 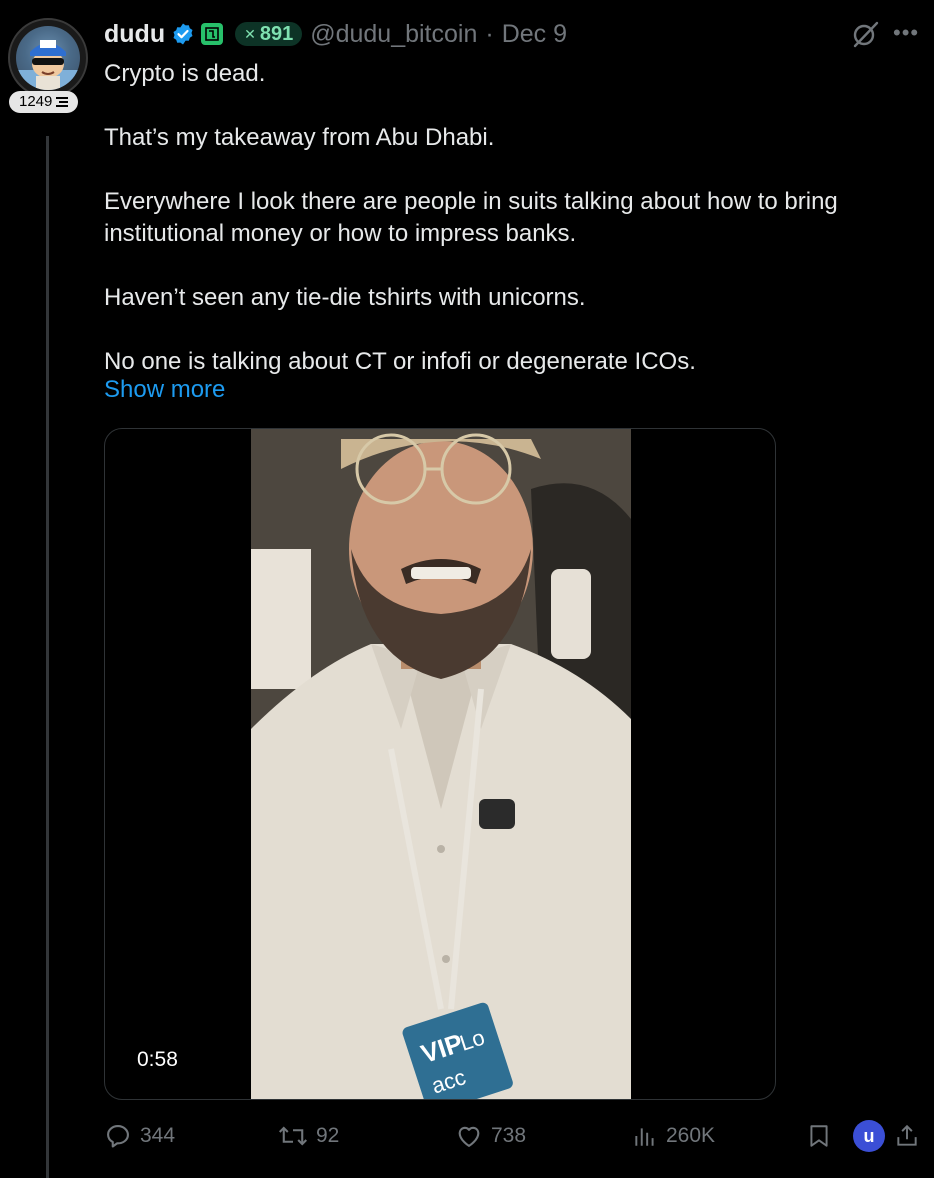 What do you see at coordinates (276, 33) in the screenshot?
I see `x-score: 891` at bounding box center [276, 33].